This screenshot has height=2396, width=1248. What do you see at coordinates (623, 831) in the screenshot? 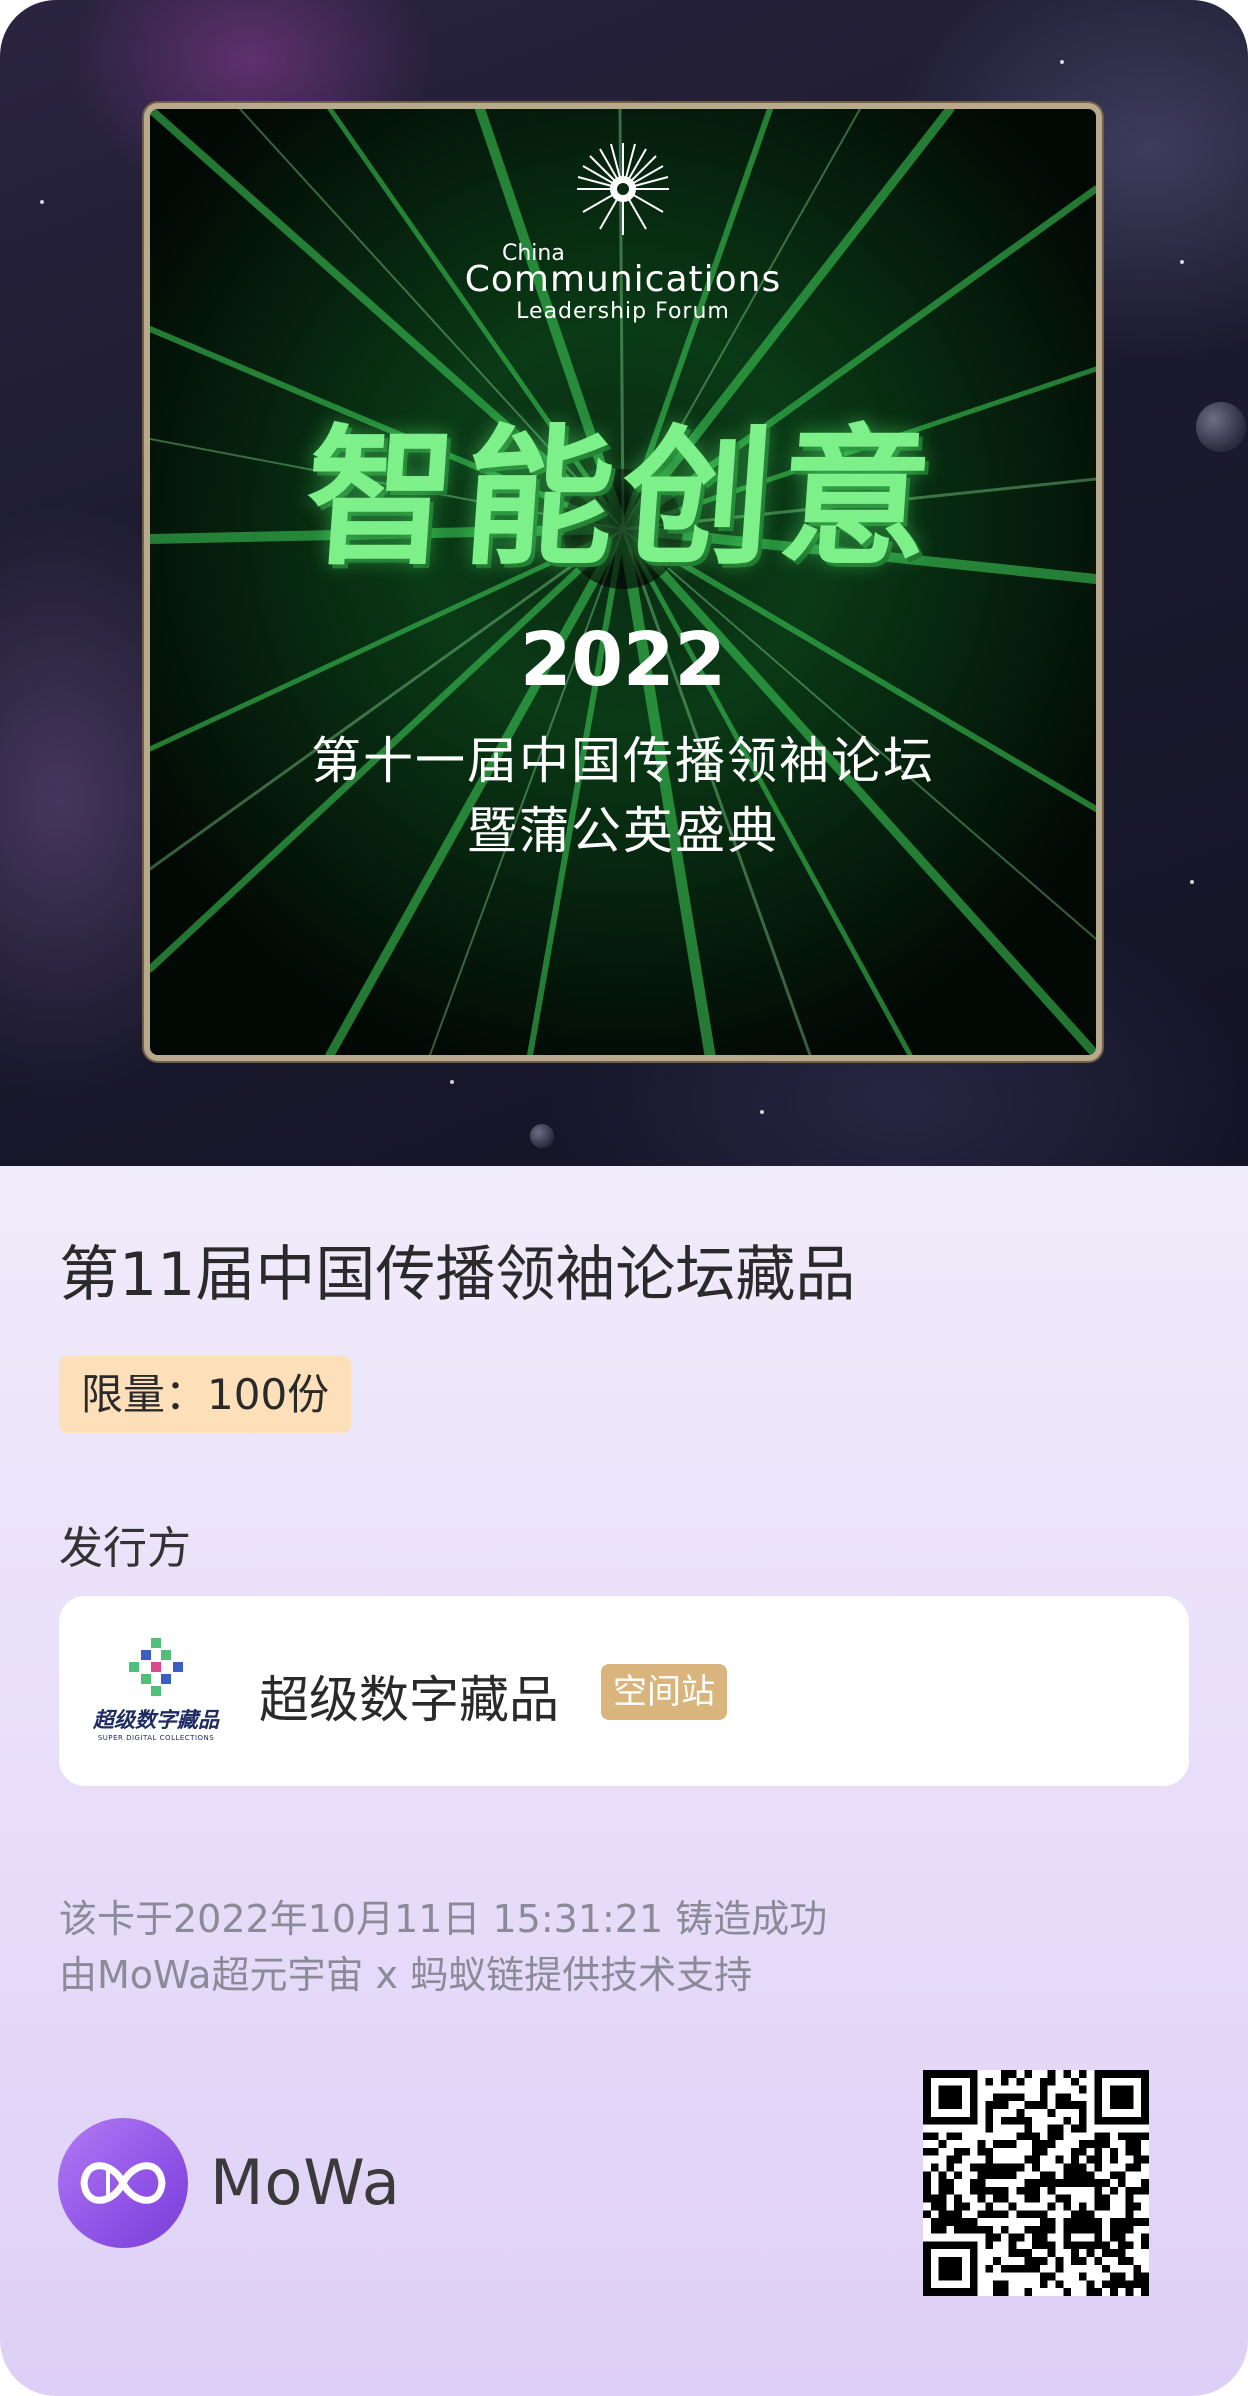
I see `poster-subtitle-line2: 暨蒲公英盛典` at bounding box center [623, 831].